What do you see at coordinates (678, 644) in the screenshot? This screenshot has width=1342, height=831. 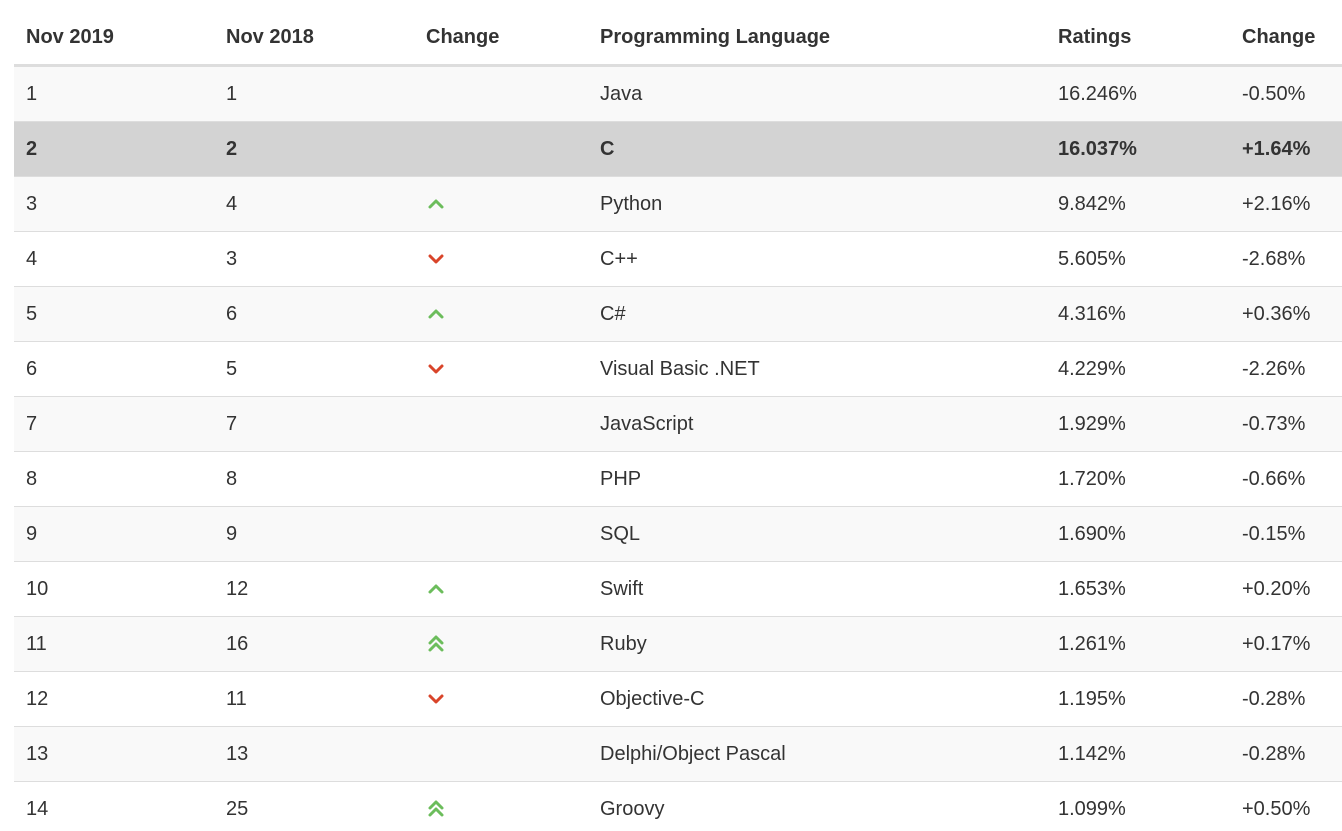 I see `table-row: 11 16 Ruby 1.261% +0.17%` at bounding box center [678, 644].